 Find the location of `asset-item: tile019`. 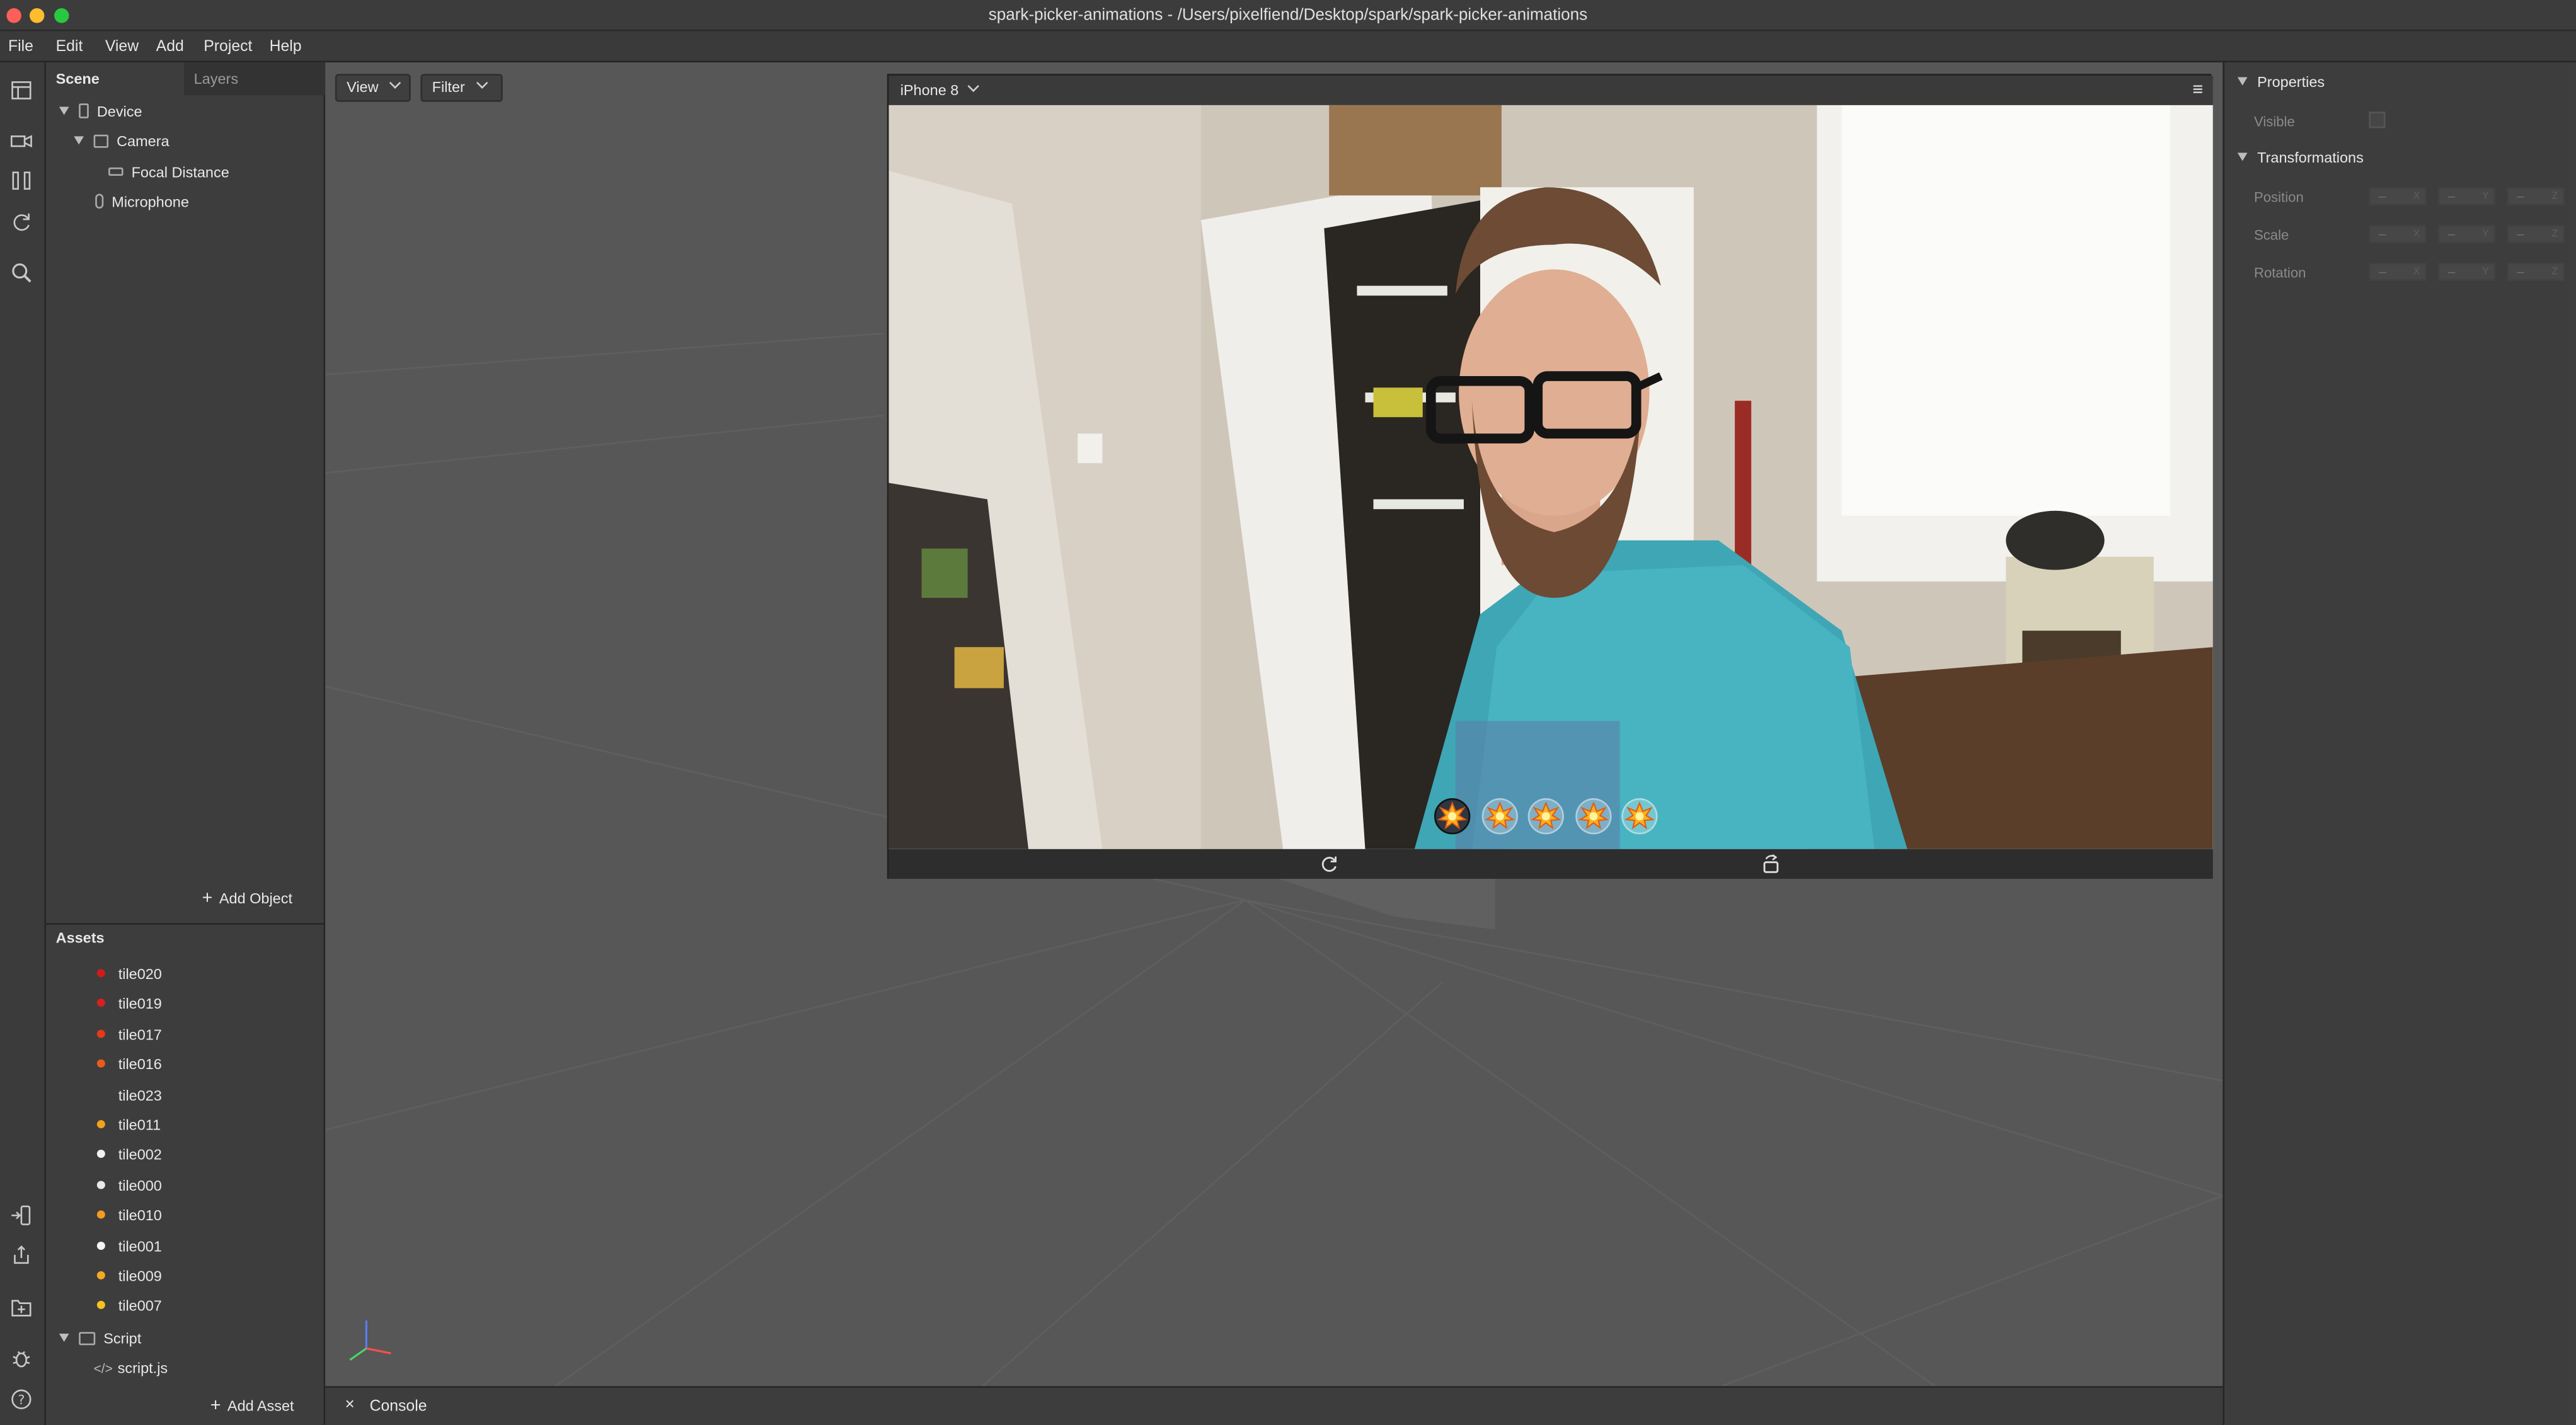

asset-item: tile019 is located at coordinates (129, 1004).